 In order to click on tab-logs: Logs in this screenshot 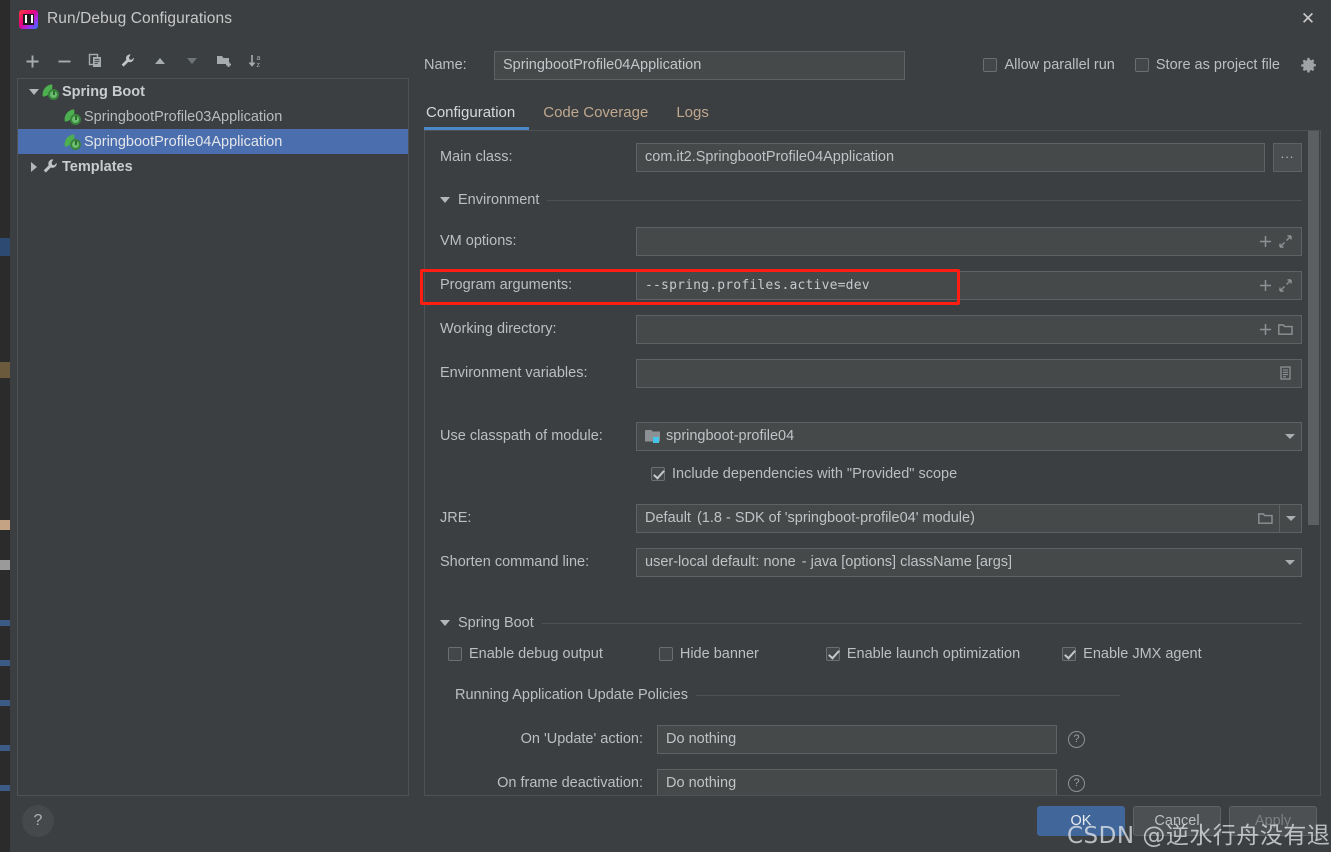, I will do `click(692, 117)`.